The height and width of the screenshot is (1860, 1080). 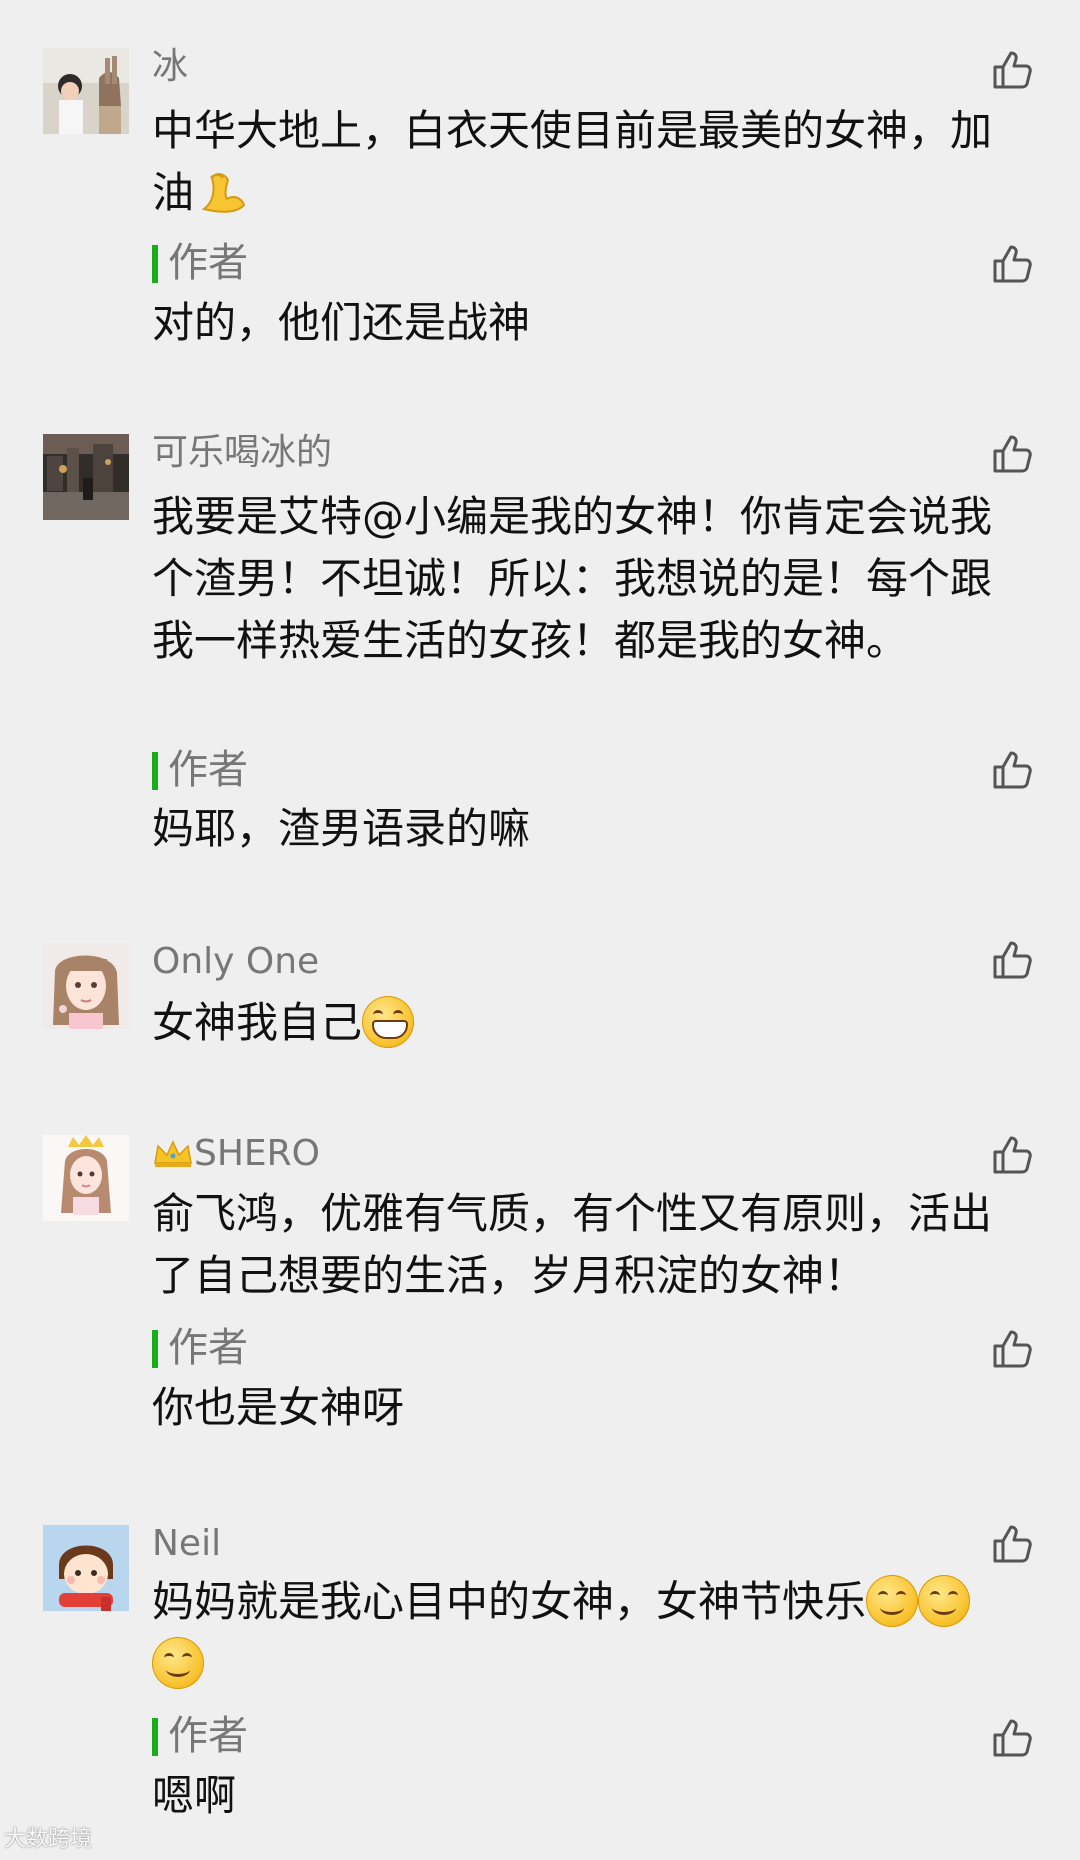 I want to click on comment-text-body: 女神我自己, so click(x=257, y=1022).